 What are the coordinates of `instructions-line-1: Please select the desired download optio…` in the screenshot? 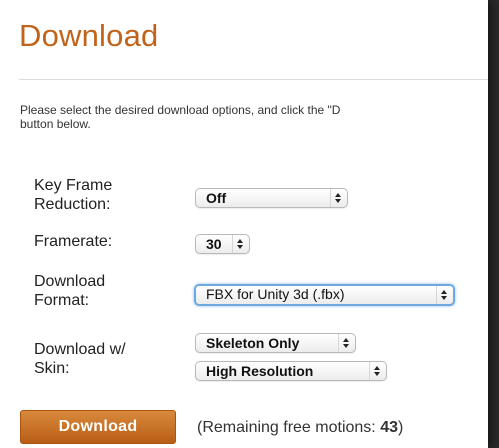 It's located at (180, 110).